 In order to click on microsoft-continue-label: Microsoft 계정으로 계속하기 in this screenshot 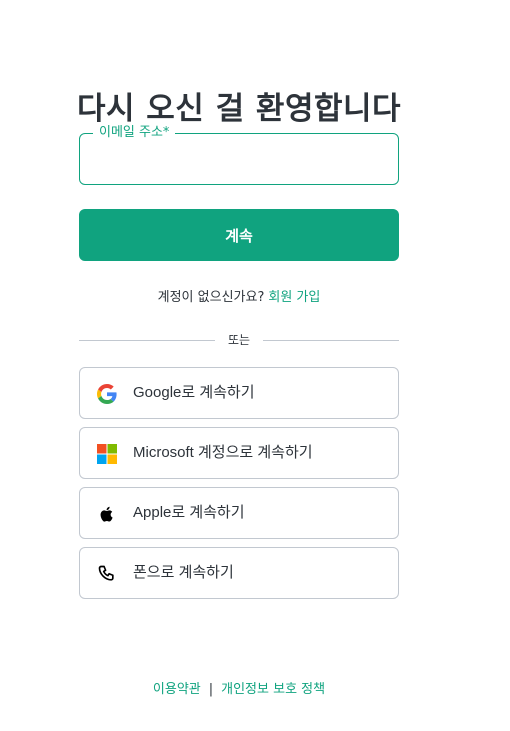, I will do `click(223, 452)`.